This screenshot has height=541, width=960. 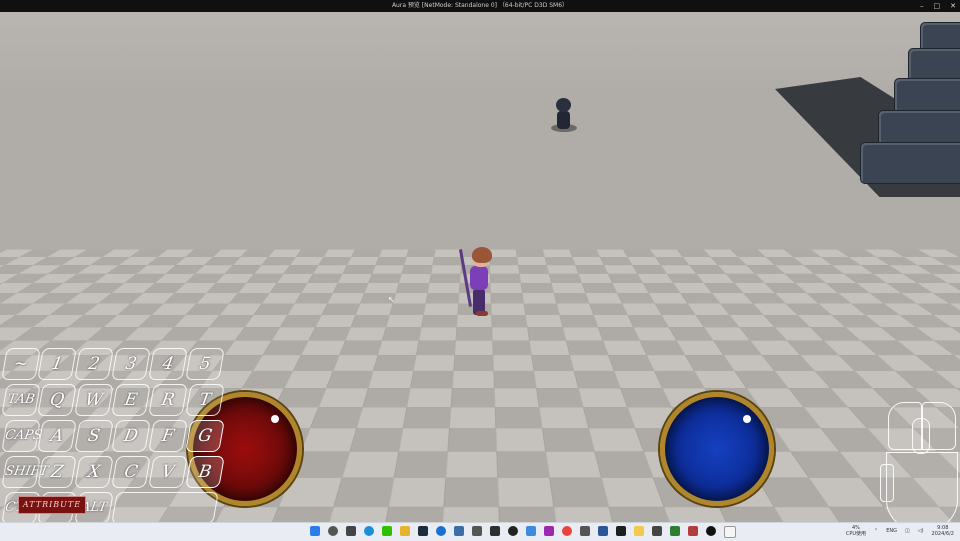 What do you see at coordinates (621, 531) in the screenshot?
I see `terminal-icon` at bounding box center [621, 531].